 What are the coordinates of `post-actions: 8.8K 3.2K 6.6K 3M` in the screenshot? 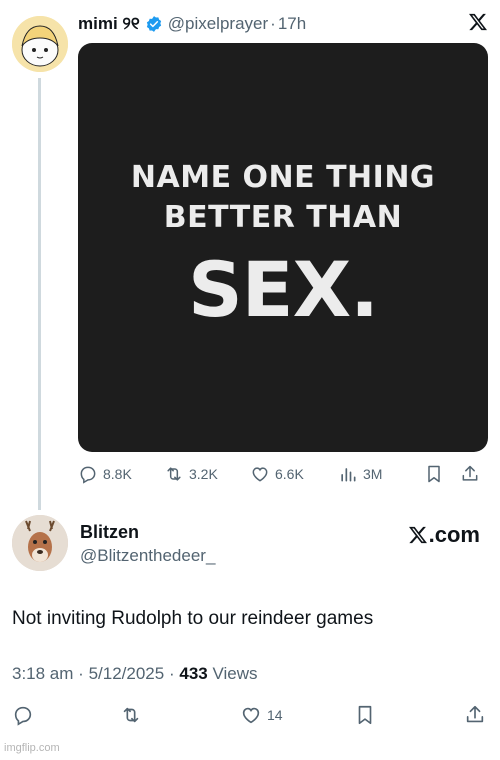 It's located at (283, 474).